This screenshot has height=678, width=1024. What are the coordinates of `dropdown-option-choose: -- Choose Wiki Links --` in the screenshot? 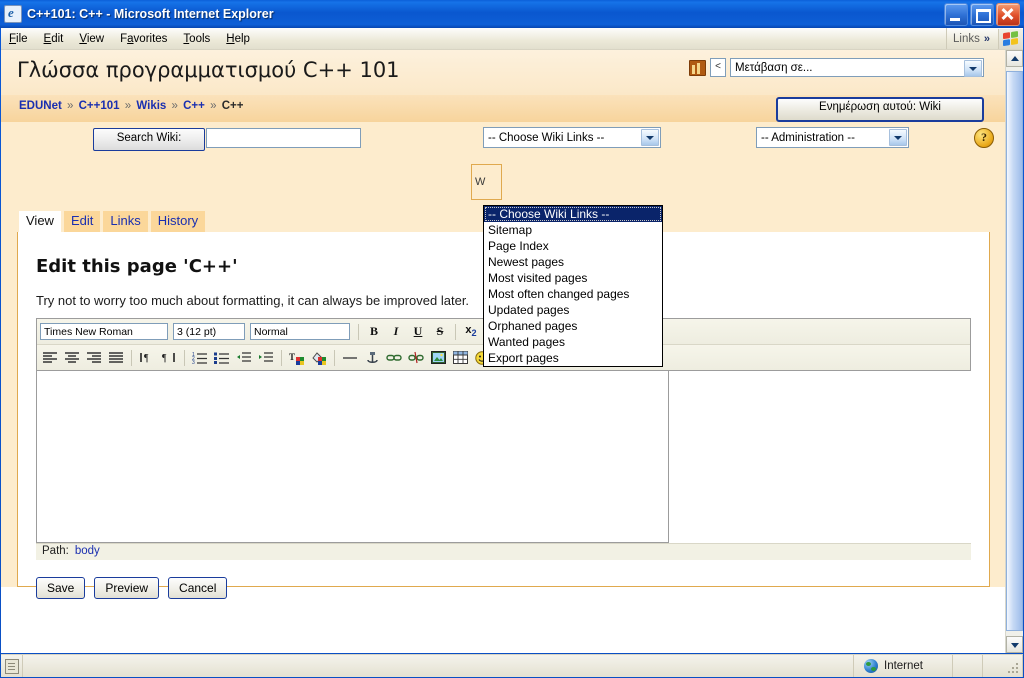 It's located at (573, 214).